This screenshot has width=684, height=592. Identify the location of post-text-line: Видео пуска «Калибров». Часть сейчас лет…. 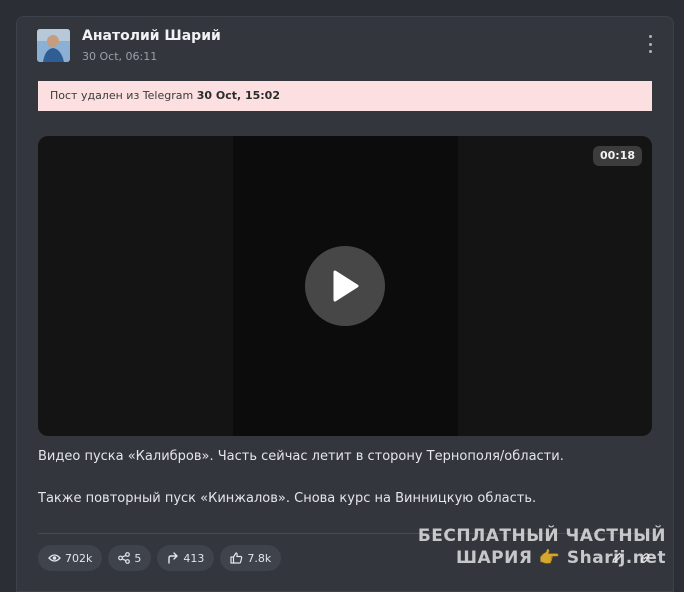
(301, 456).